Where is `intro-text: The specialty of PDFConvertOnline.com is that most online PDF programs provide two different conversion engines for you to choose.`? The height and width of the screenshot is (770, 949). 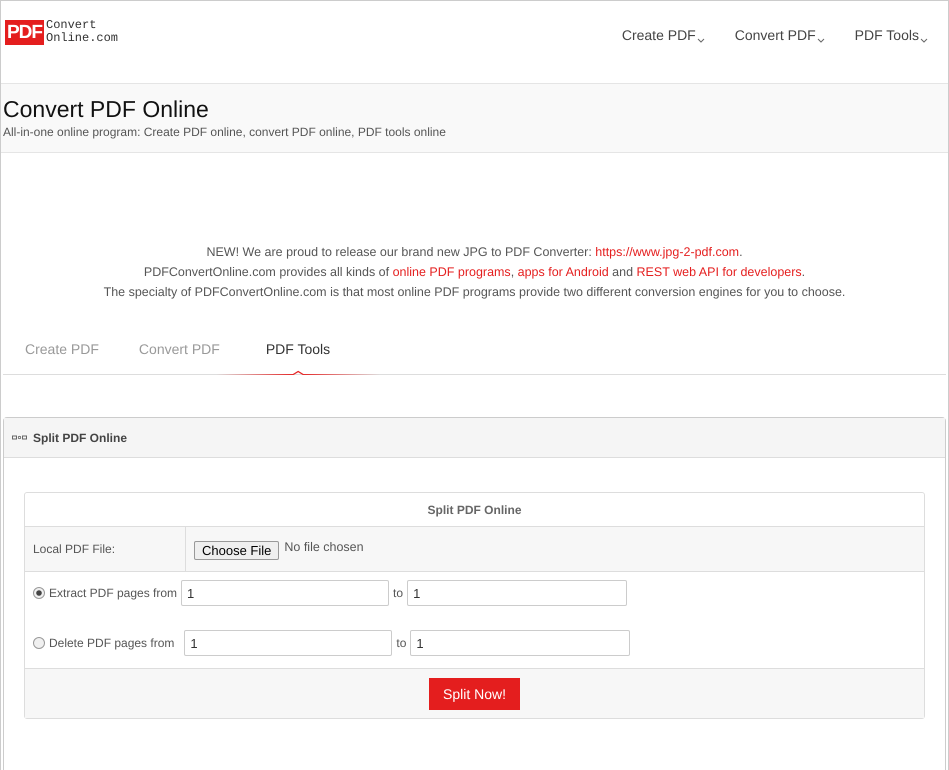
intro-text: The specialty of PDFConvertOnline.com is that most online PDF programs provide two different conversion engines for you to choose. is located at coordinates (474, 292).